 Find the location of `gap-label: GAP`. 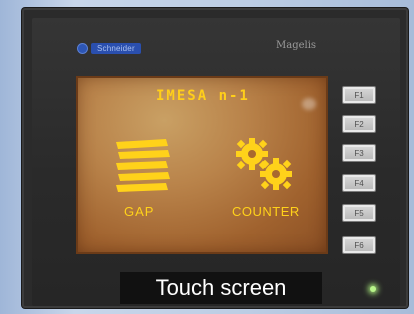

gap-label: GAP is located at coordinates (139, 211).